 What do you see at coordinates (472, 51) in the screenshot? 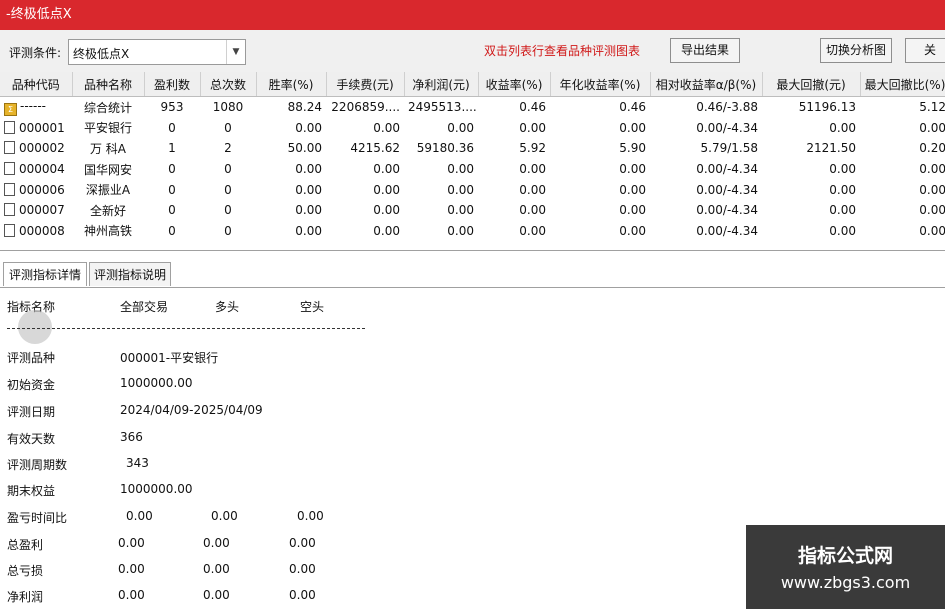
I see `toolbar: 评测条件: 终极低点X ▼ 双击列表行查看品种评测图表 导出结果 切换分析图 关` at bounding box center [472, 51].